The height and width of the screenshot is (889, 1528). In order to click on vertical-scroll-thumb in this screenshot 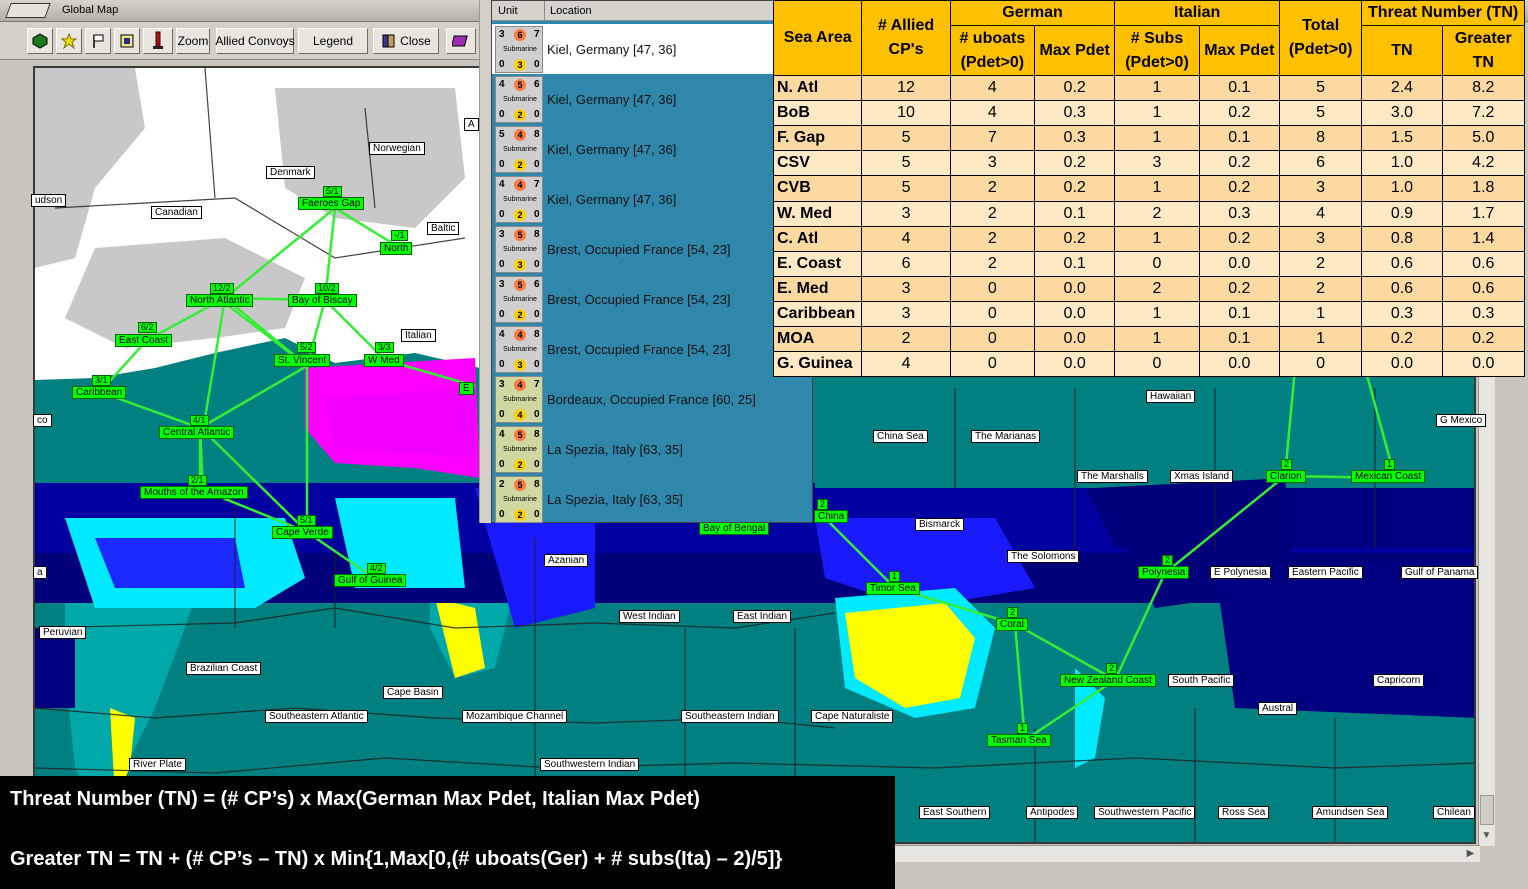, I will do `click(1487, 810)`.